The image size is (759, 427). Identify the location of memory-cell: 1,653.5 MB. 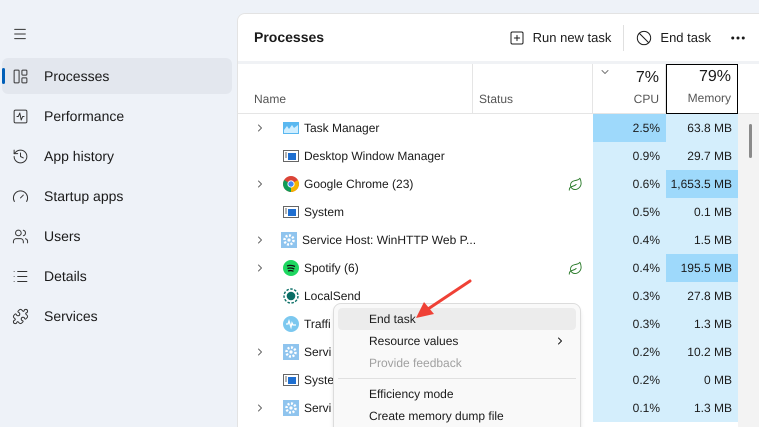
(702, 184).